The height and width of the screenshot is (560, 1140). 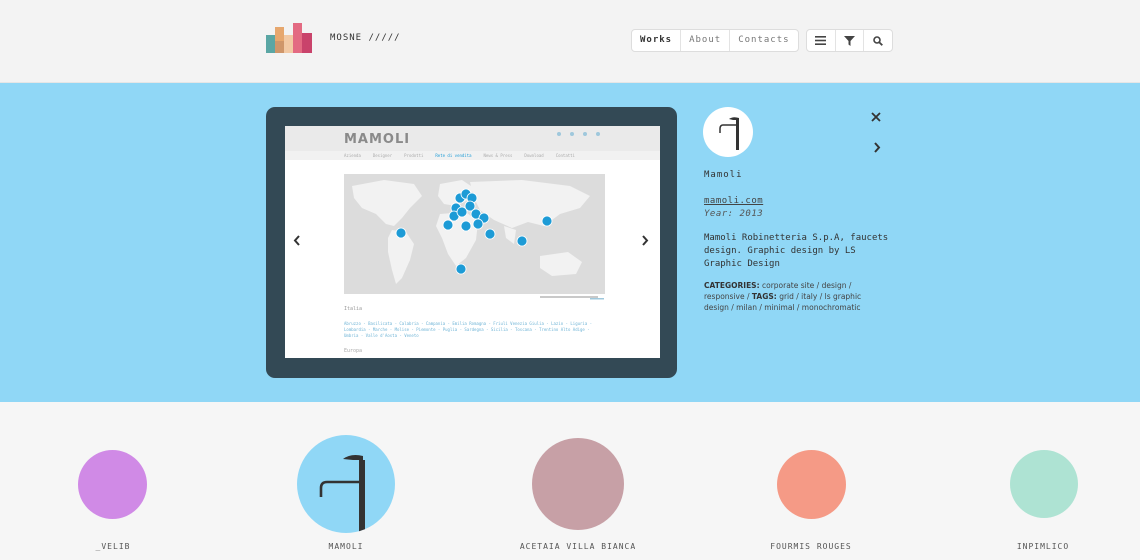 I want to click on tags-label: TAGS:, so click(x=764, y=296).